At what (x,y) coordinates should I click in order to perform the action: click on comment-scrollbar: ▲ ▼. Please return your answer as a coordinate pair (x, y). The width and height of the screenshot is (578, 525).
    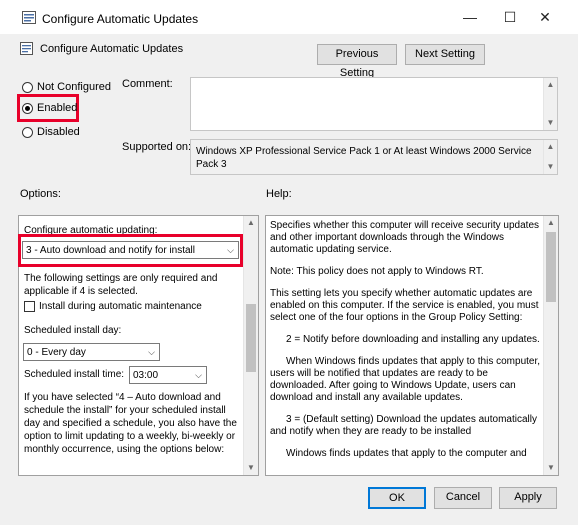
    Looking at the image, I should click on (550, 104).